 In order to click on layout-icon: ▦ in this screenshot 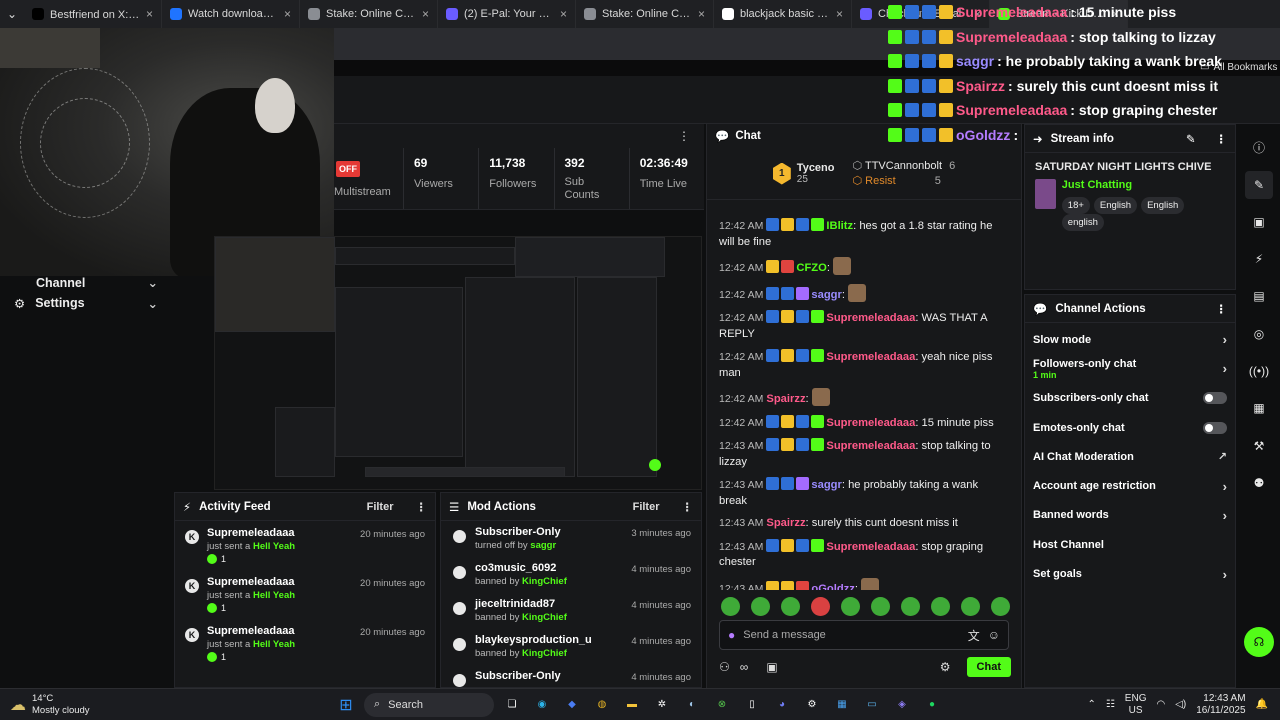, I will do `click(1259, 408)`.